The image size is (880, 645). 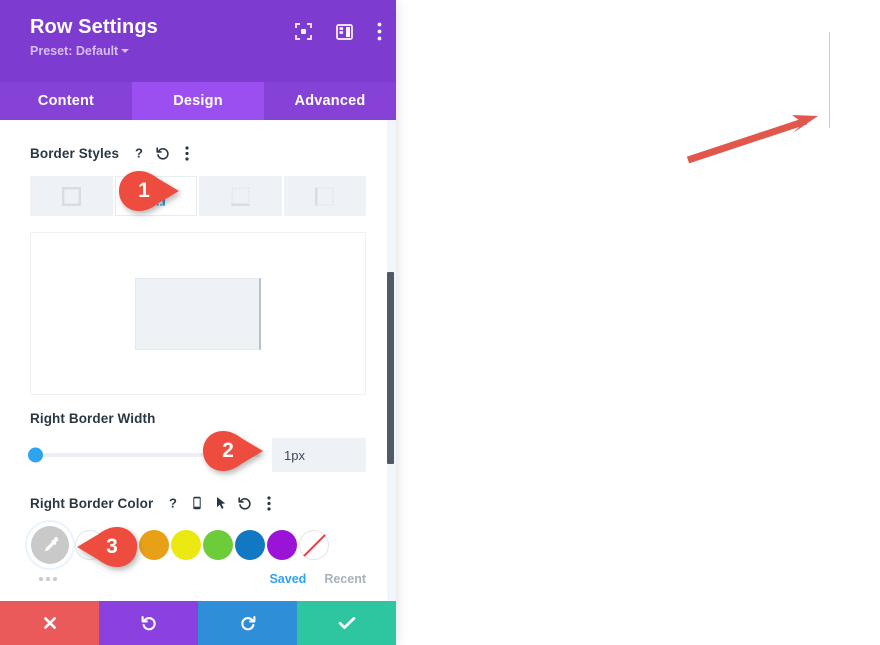 I want to click on border-style-all, so click(x=71, y=196).